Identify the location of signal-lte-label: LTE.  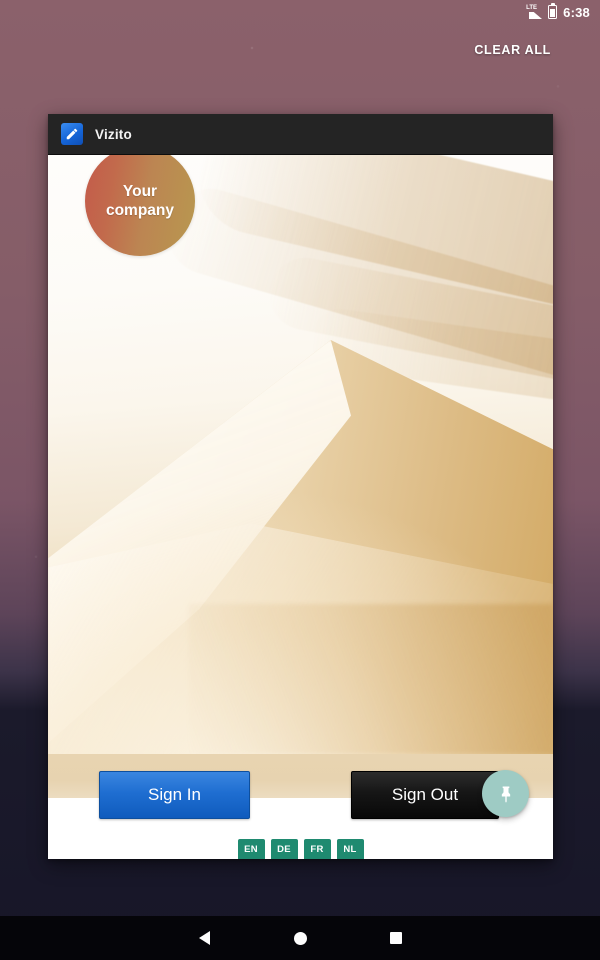
(532, 7).